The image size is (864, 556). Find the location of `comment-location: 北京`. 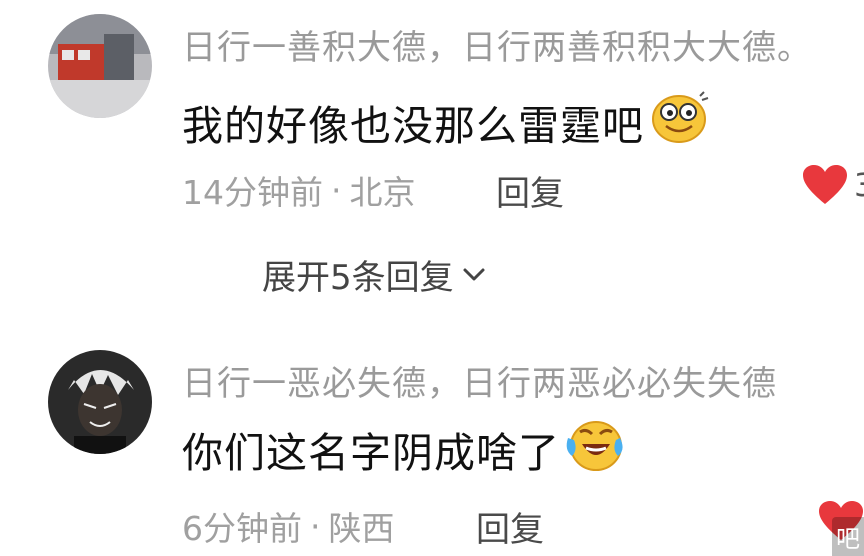

comment-location: 北京 is located at coordinates (382, 192).